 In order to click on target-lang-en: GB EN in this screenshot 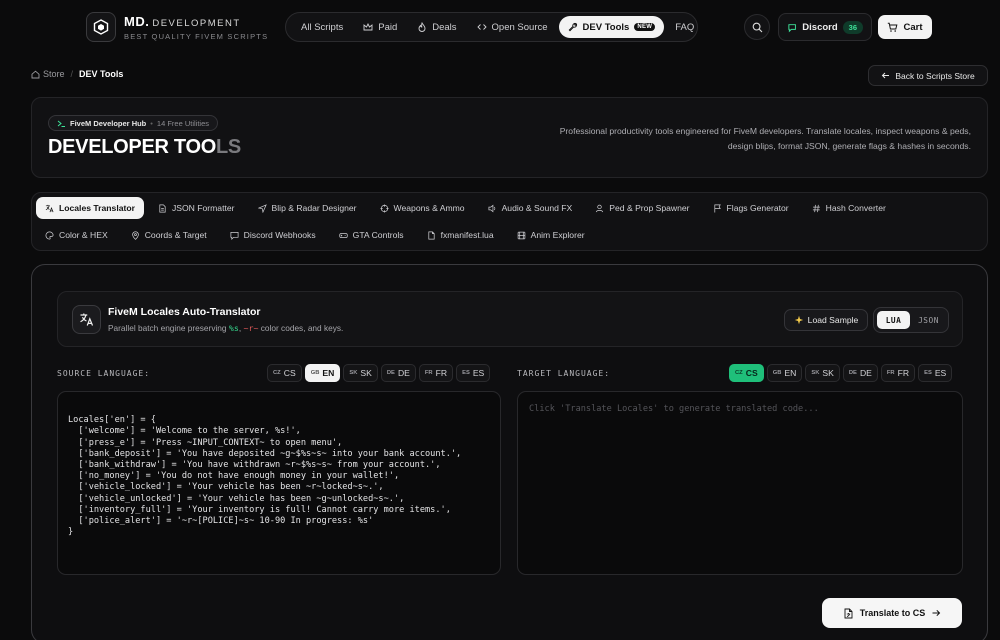, I will do `click(784, 373)`.